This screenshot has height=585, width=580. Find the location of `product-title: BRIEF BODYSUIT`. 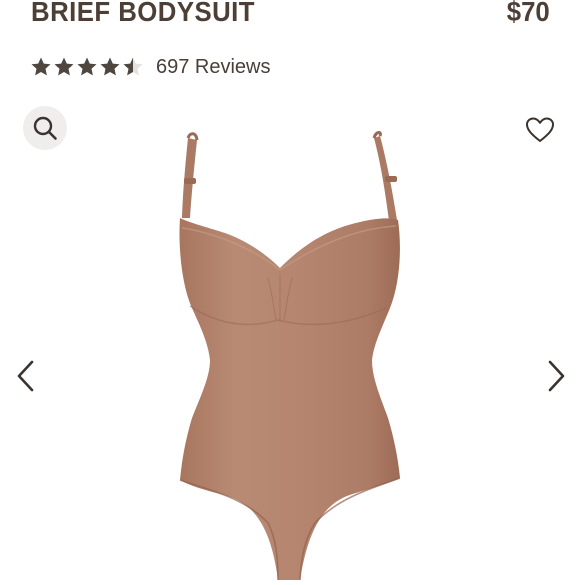

product-title: BRIEF BODYSUIT is located at coordinates (143, 13).